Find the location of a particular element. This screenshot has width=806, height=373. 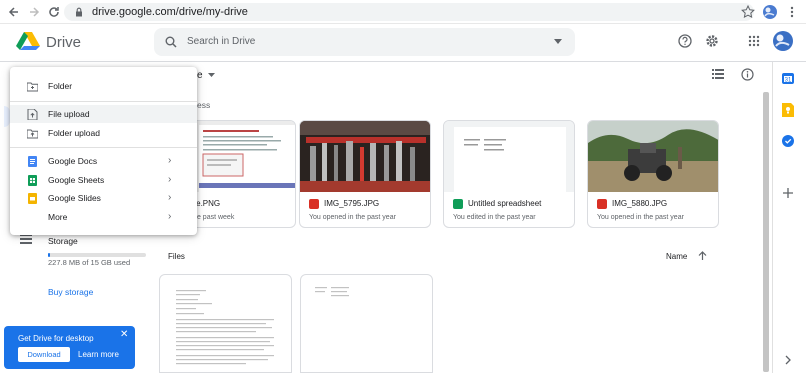

sort-by-name-button: Name is located at coordinates (676, 256).